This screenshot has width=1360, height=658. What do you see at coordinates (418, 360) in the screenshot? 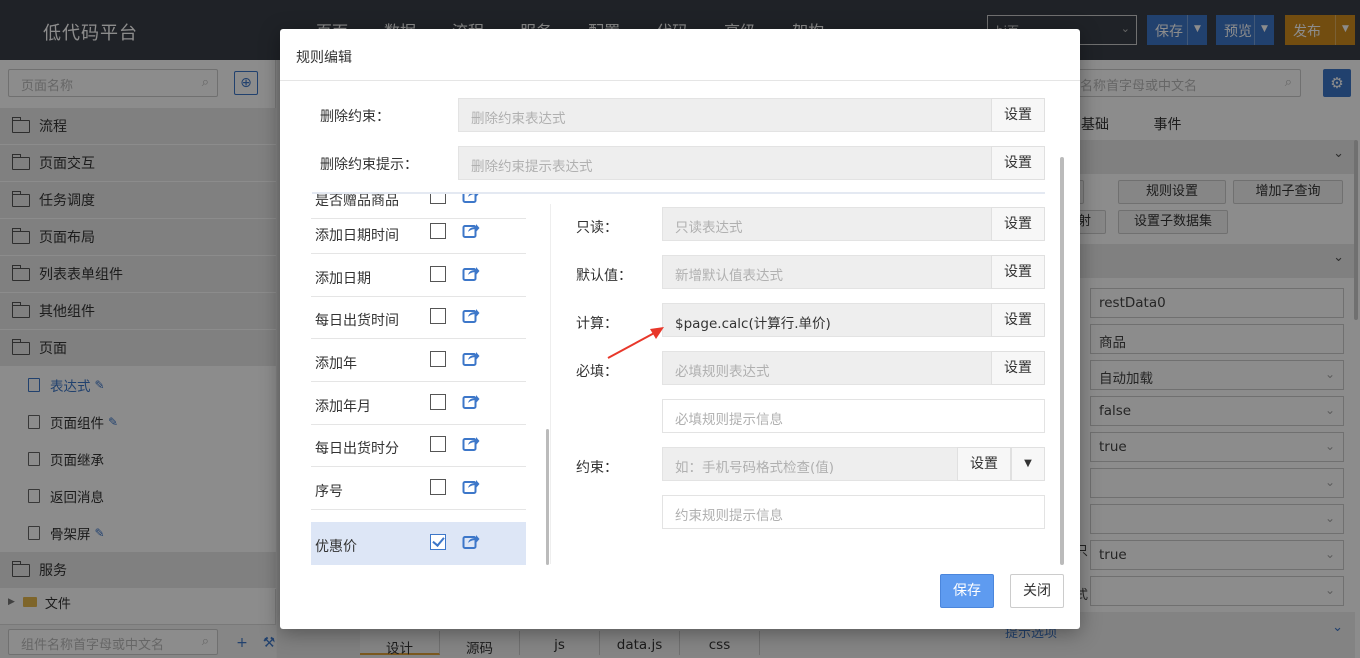
I see `field-list-item: 添加年` at bounding box center [418, 360].